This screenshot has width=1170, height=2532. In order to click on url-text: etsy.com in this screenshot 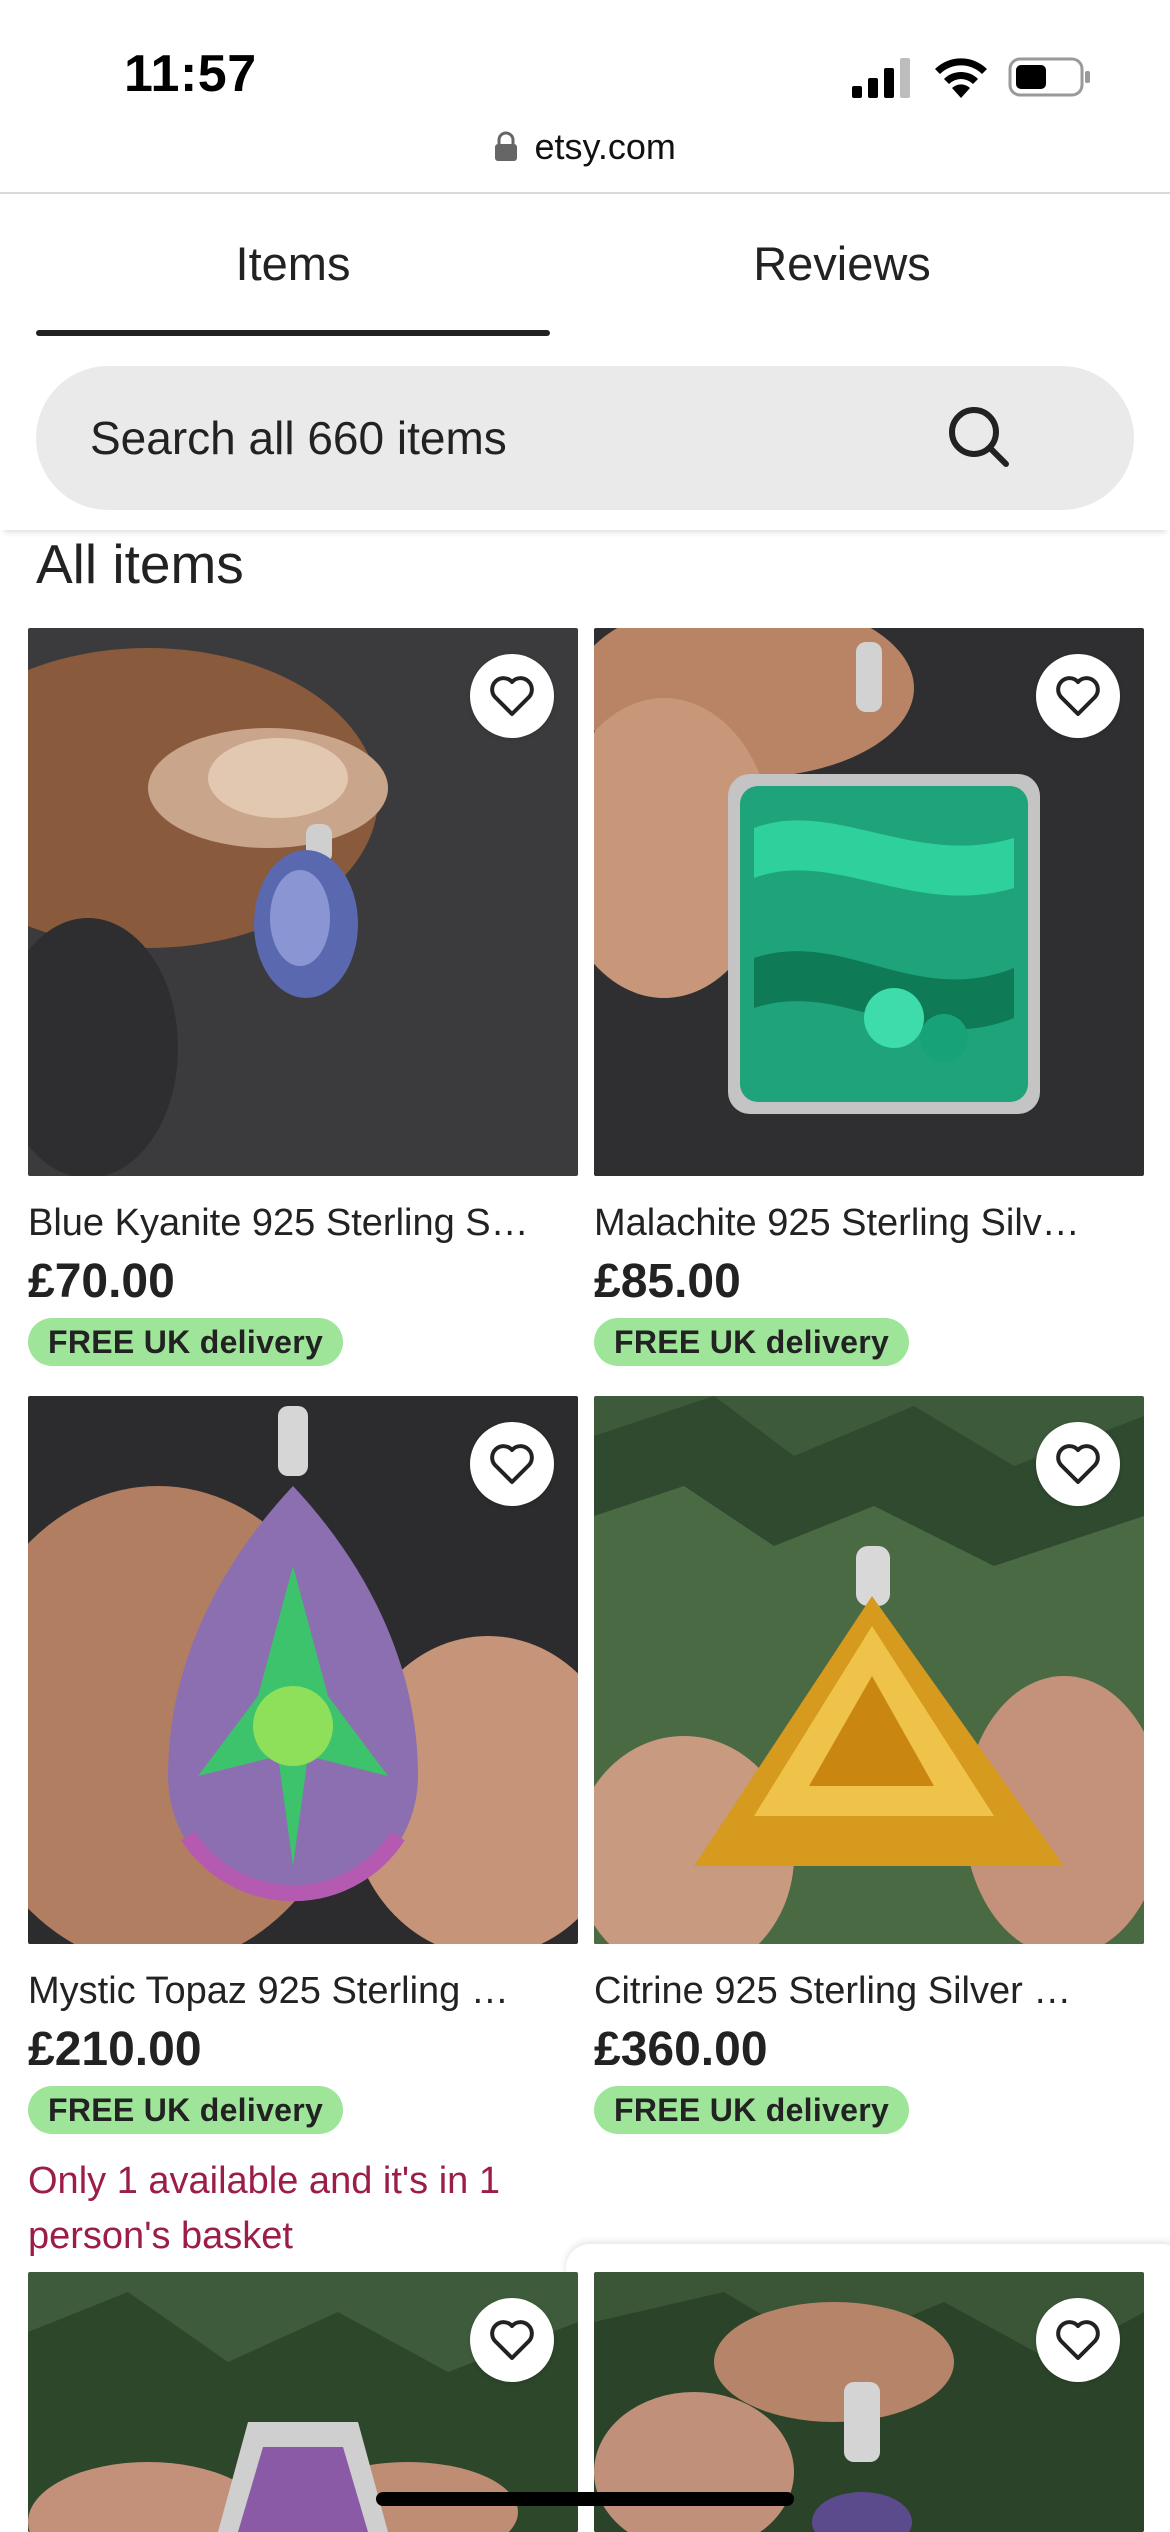, I will do `click(605, 146)`.